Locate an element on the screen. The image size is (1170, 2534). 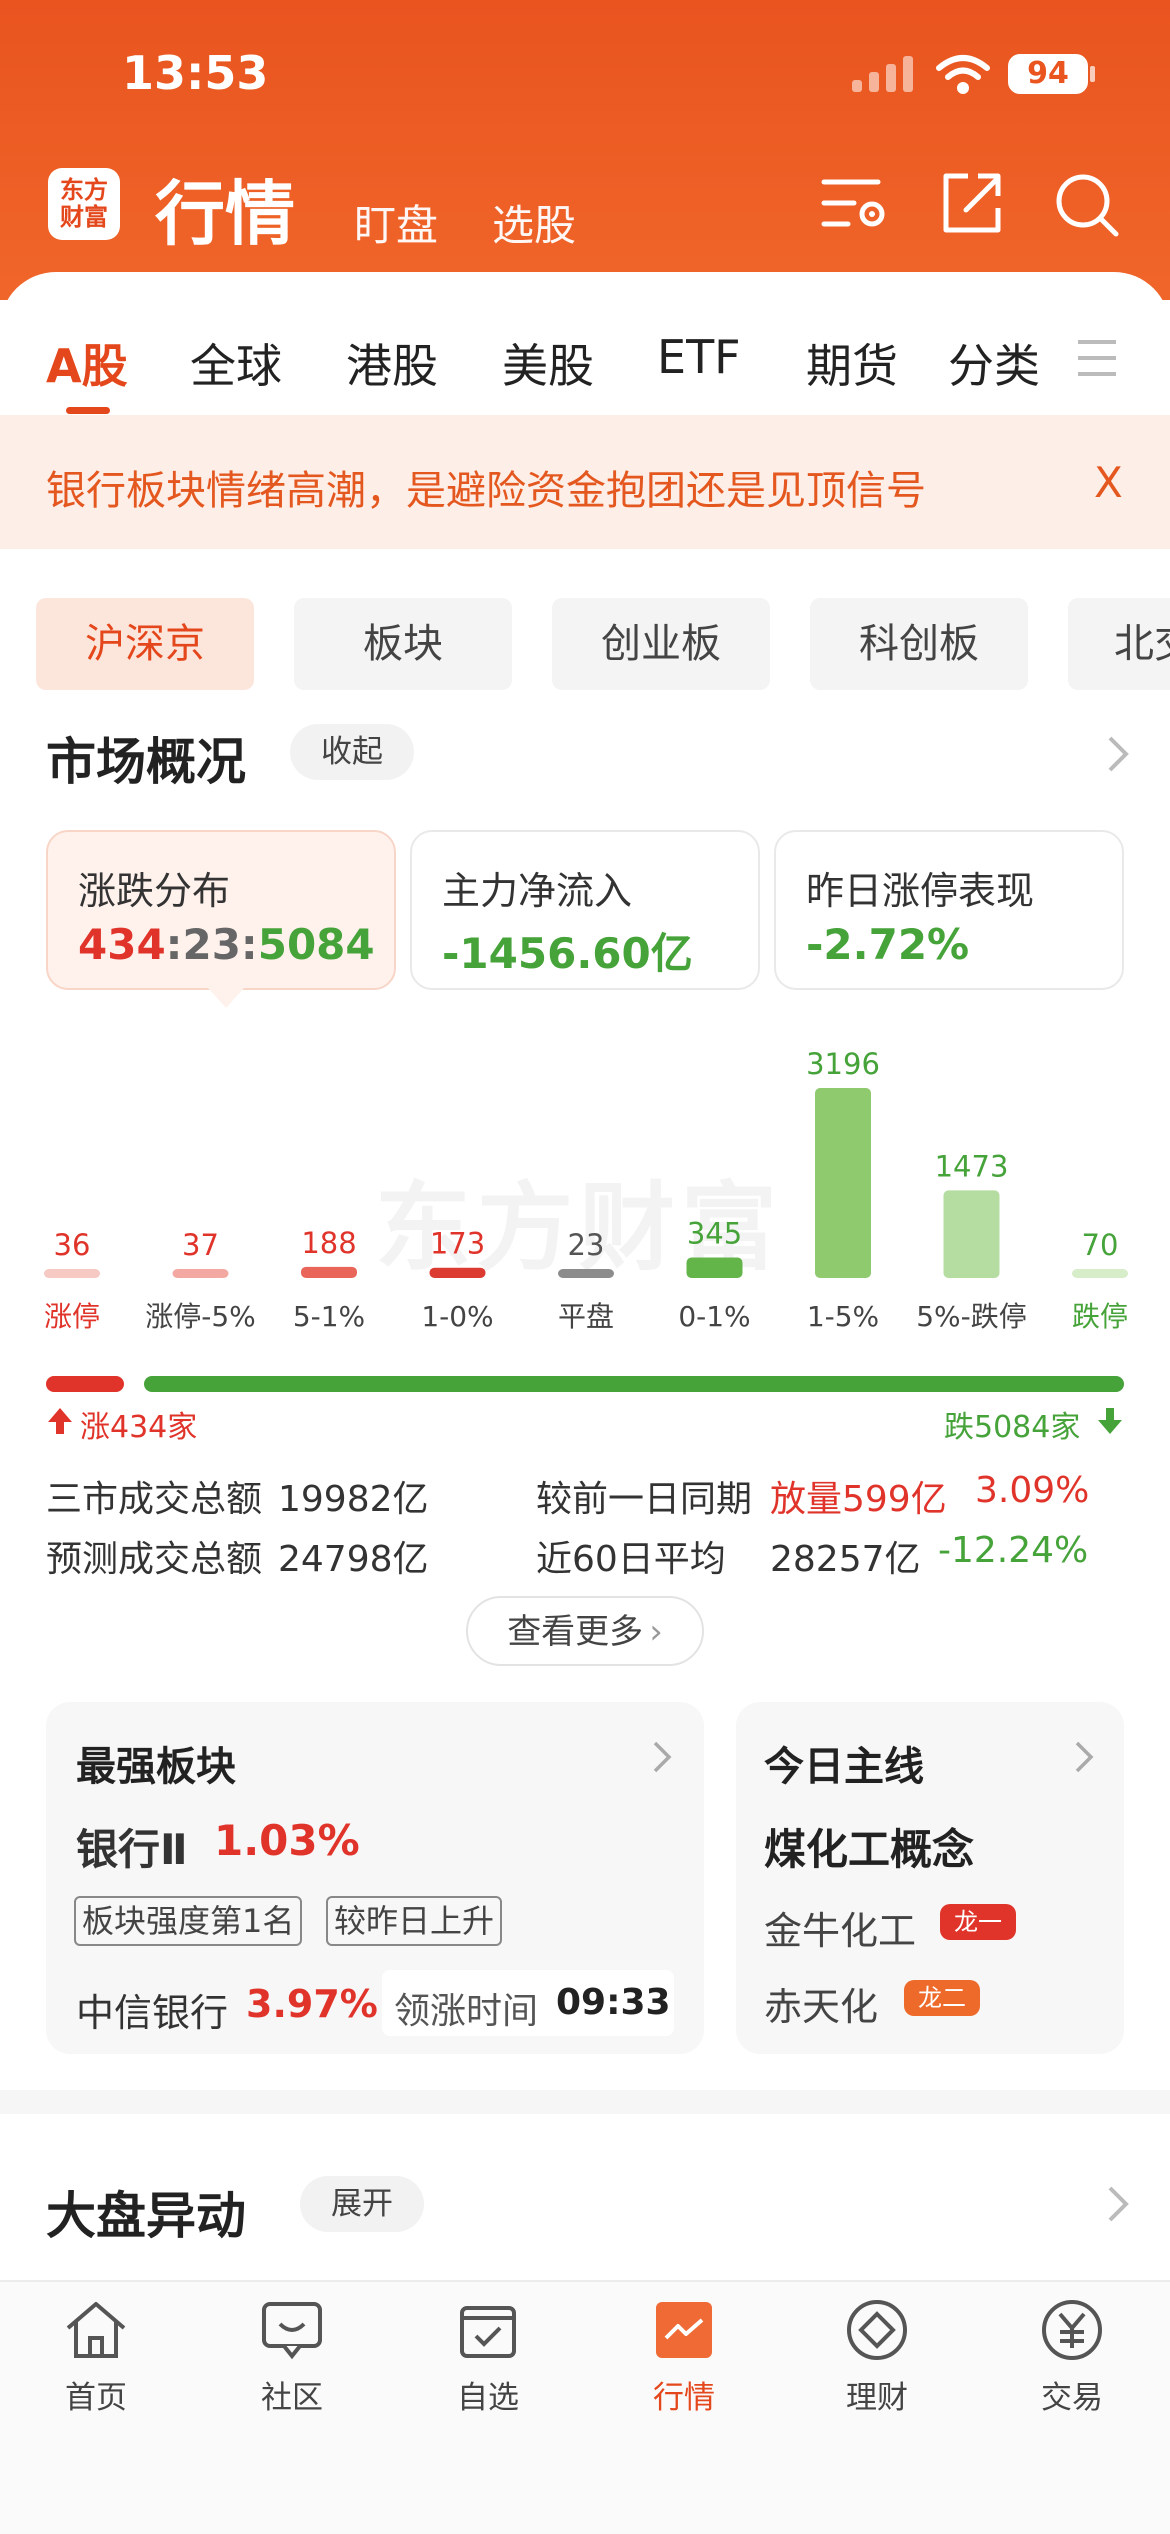
arrow-down-icon is located at coordinates (1110, 1421).